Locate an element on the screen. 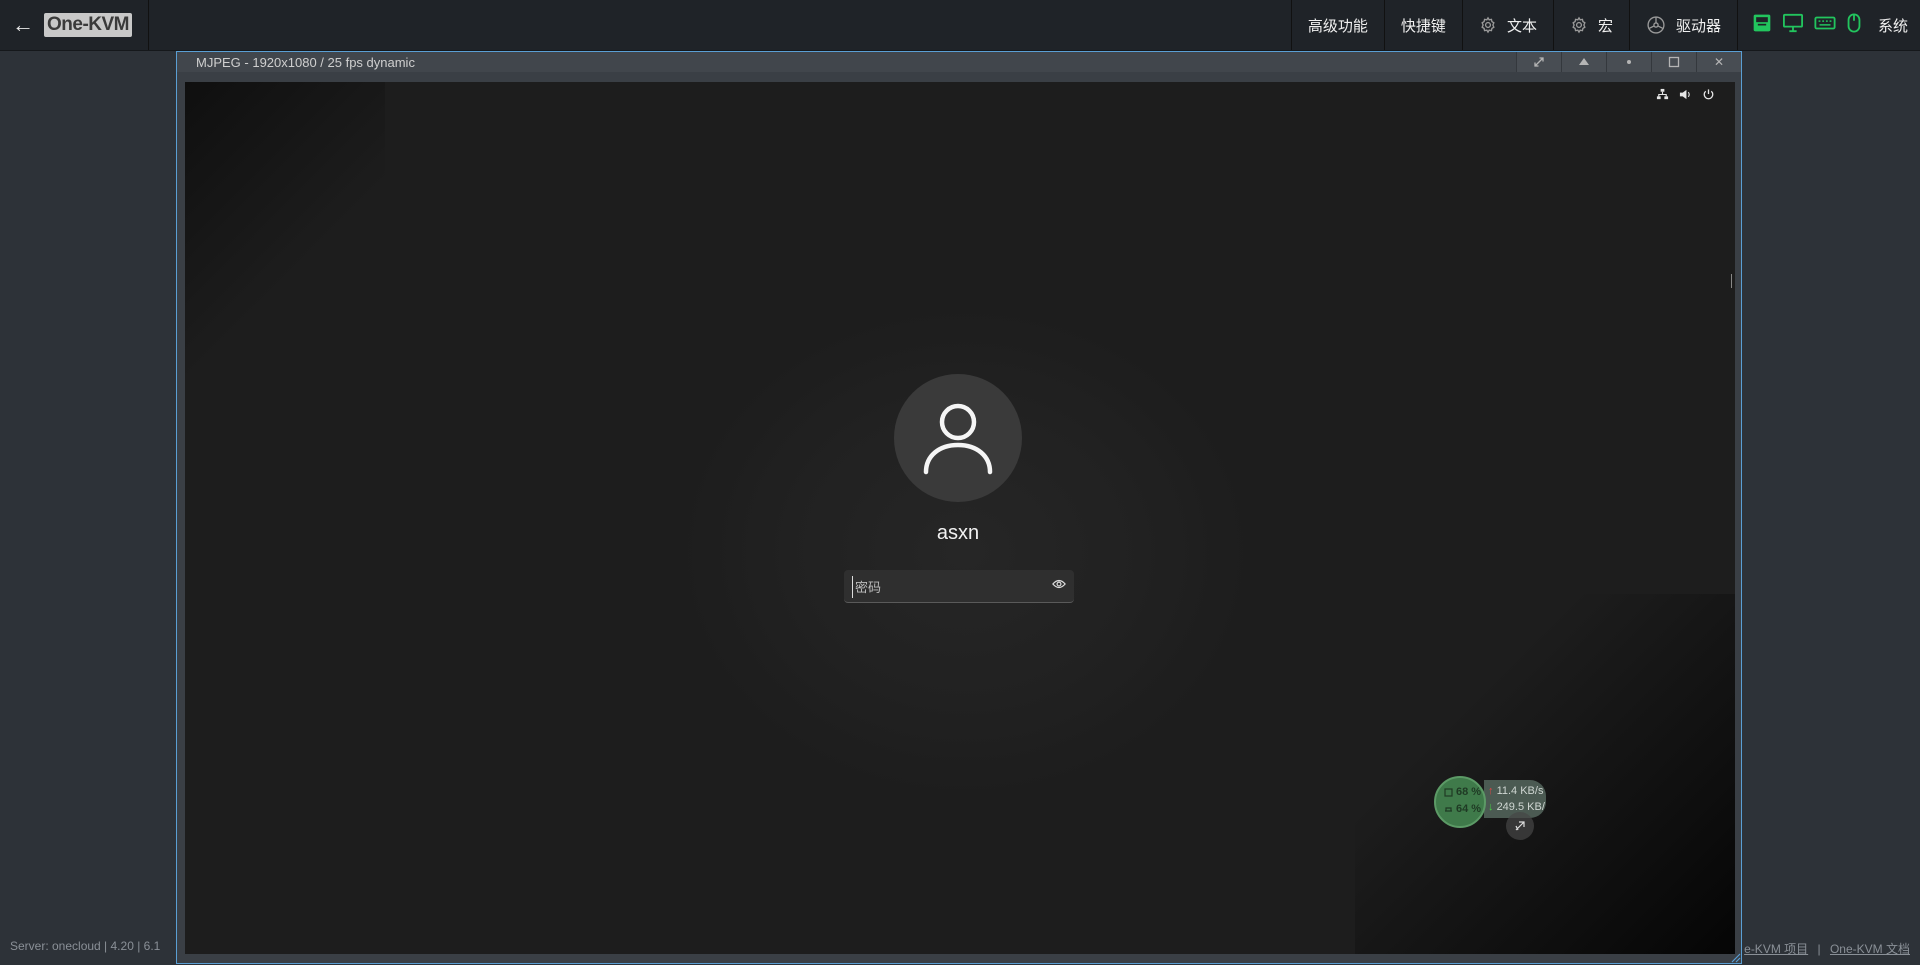 This screenshot has height=965, width=1920. close-icon: ✕ is located at coordinates (1718, 62).